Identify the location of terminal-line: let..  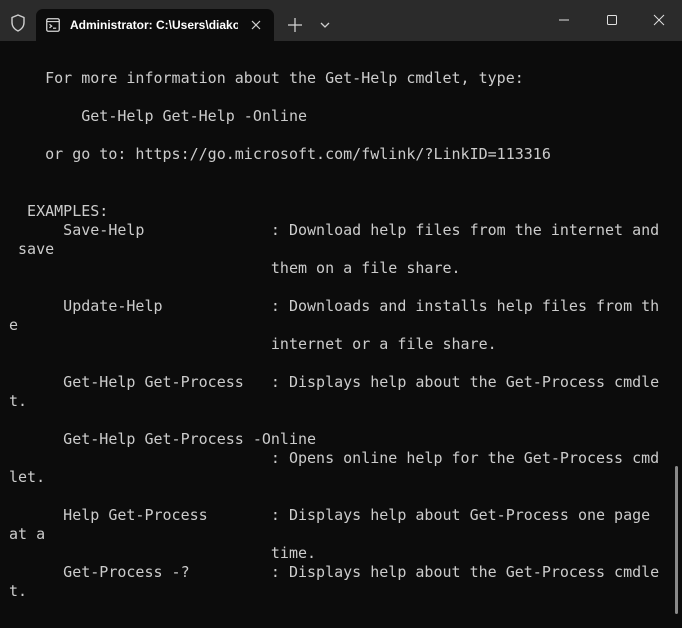
(27, 477).